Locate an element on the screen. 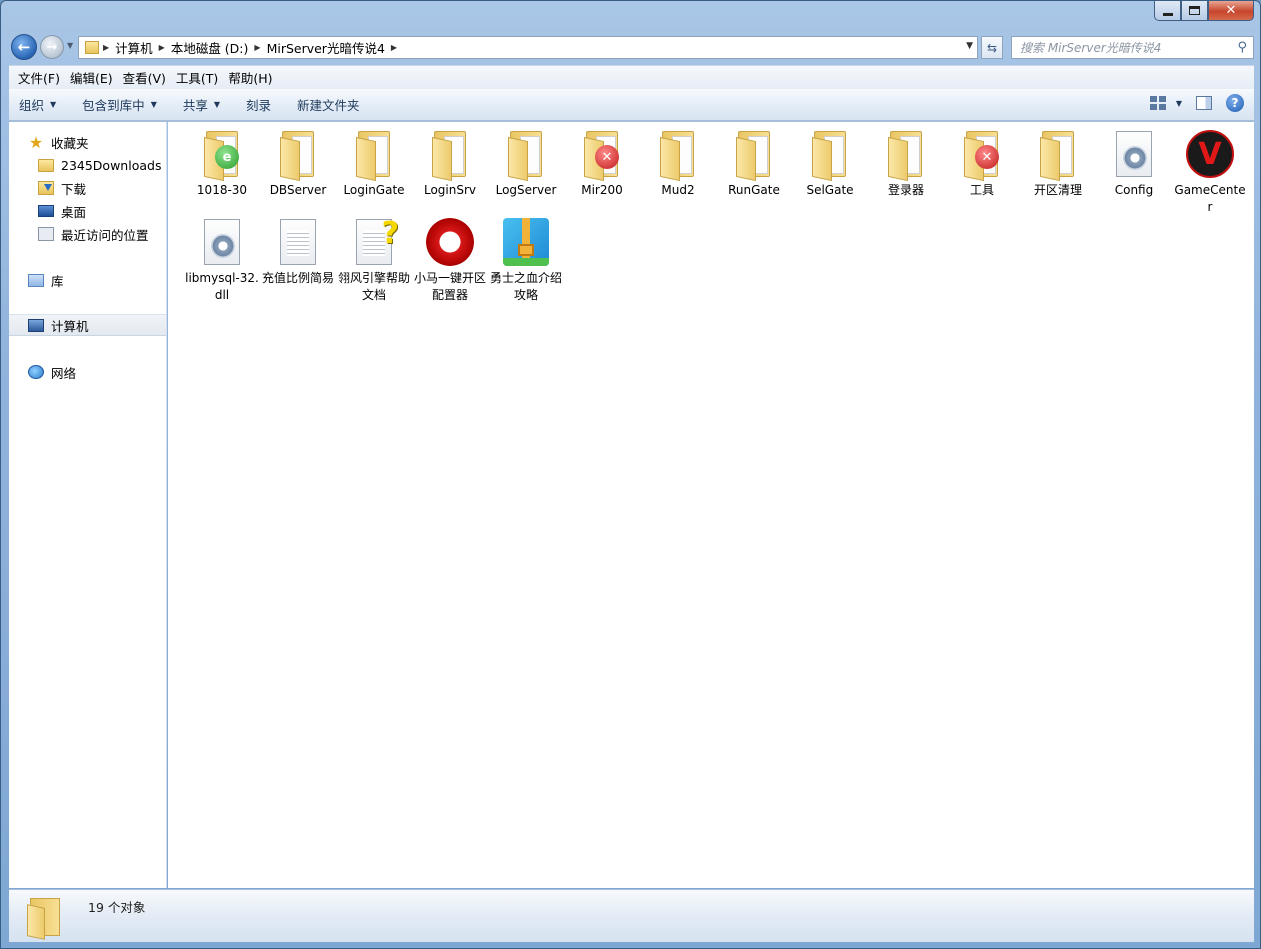 This screenshot has width=1261, height=949. recent-pages-dropdown: ▼ is located at coordinates (70, 45).